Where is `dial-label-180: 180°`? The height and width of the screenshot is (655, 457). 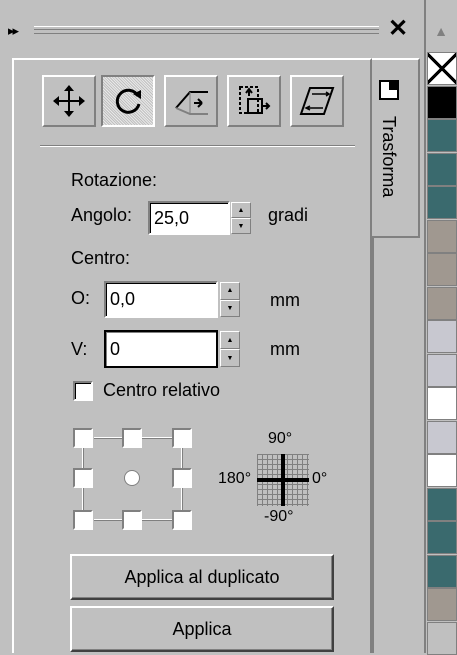 dial-label-180: 180° is located at coordinates (235, 478).